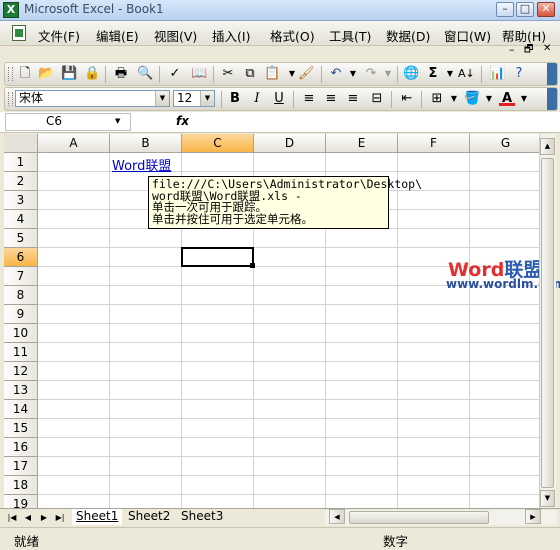 This screenshot has width=560, height=550. Describe the element at coordinates (21, 143) in the screenshot. I see `select-all-corner` at that location.